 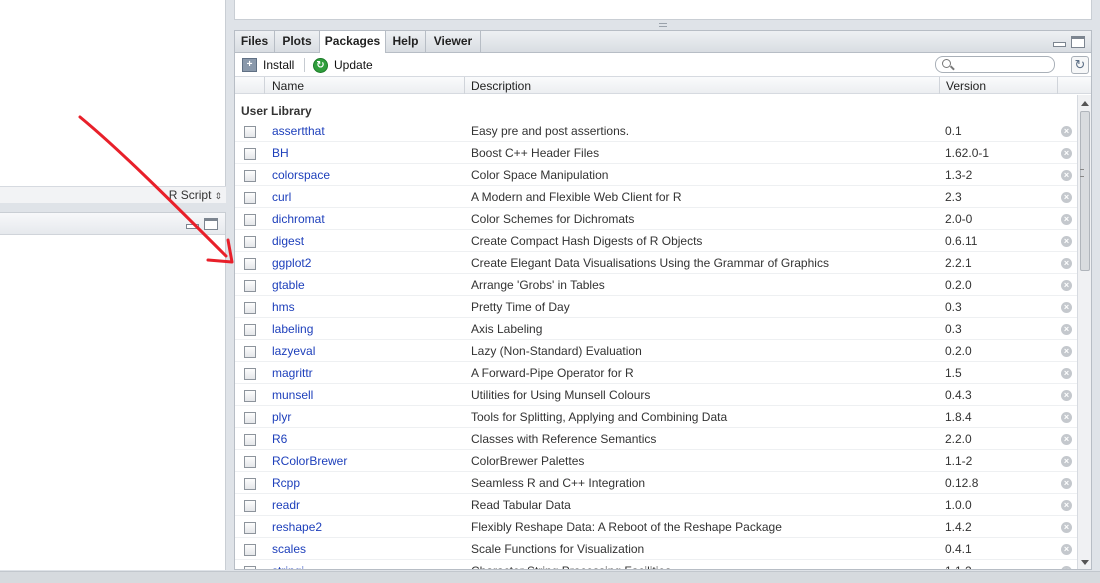 I want to click on console-pane, so click(x=113, y=391).